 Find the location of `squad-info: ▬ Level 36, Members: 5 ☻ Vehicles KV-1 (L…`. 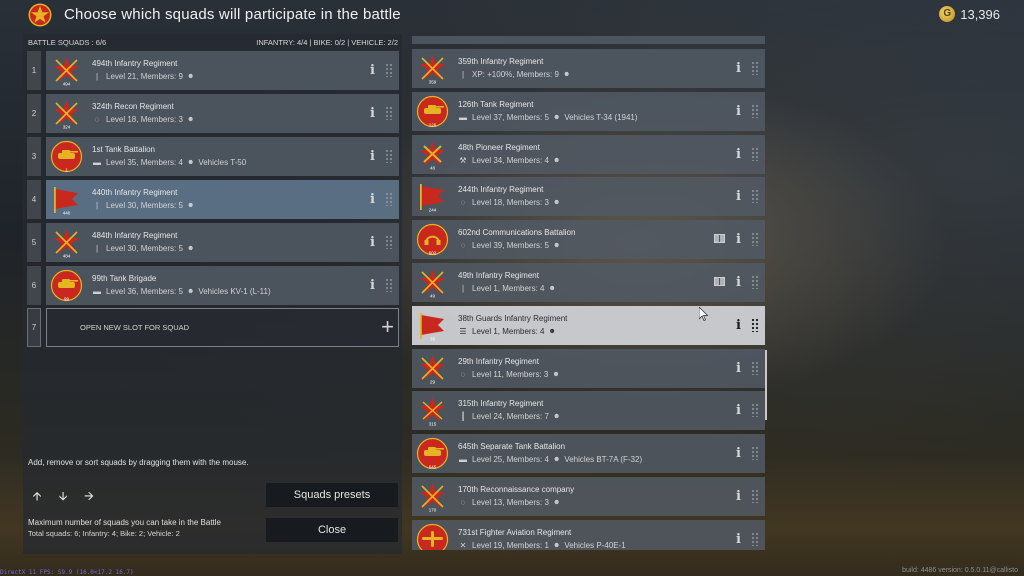

squad-info: ▬ Level 36, Members: 5 ☻ Vehicles KV-1 (L… is located at coordinates (181, 291).